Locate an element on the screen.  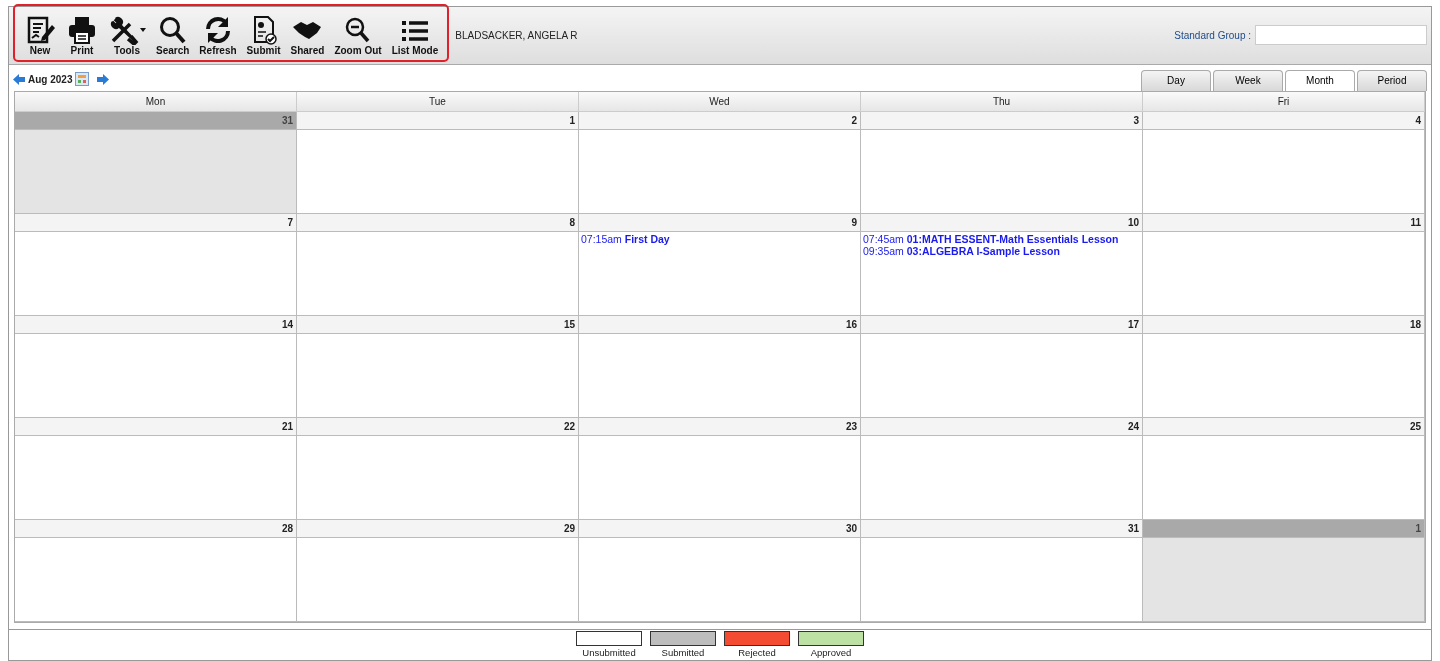
legend-label: Unsubmitted is located at coordinates (609, 652).